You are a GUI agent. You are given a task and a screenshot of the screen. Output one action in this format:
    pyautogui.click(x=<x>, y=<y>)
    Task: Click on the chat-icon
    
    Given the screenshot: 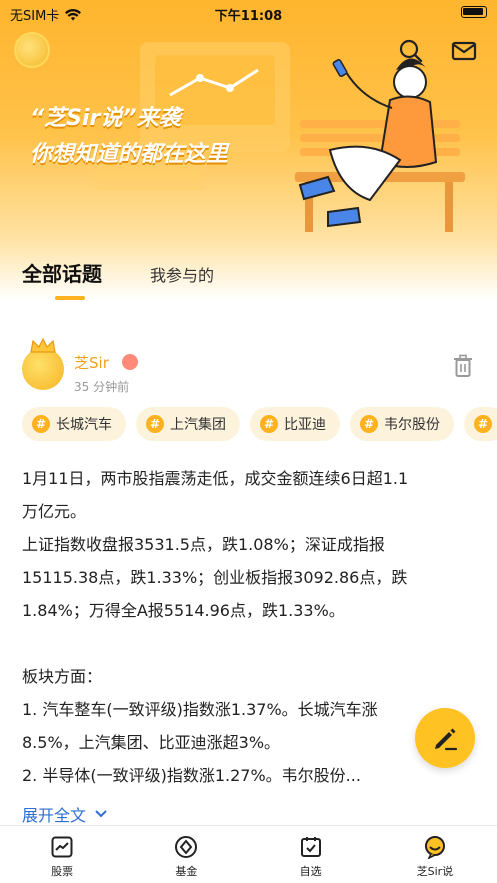 What is the action you would take?
    pyautogui.click(x=434, y=847)
    